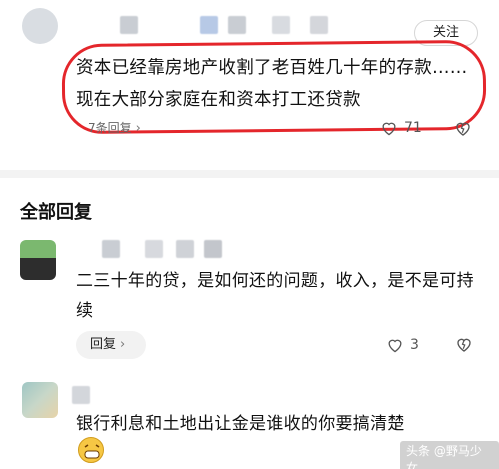  Describe the element at coordinates (401, 128) in the screenshot. I see `like-button: 71` at that location.